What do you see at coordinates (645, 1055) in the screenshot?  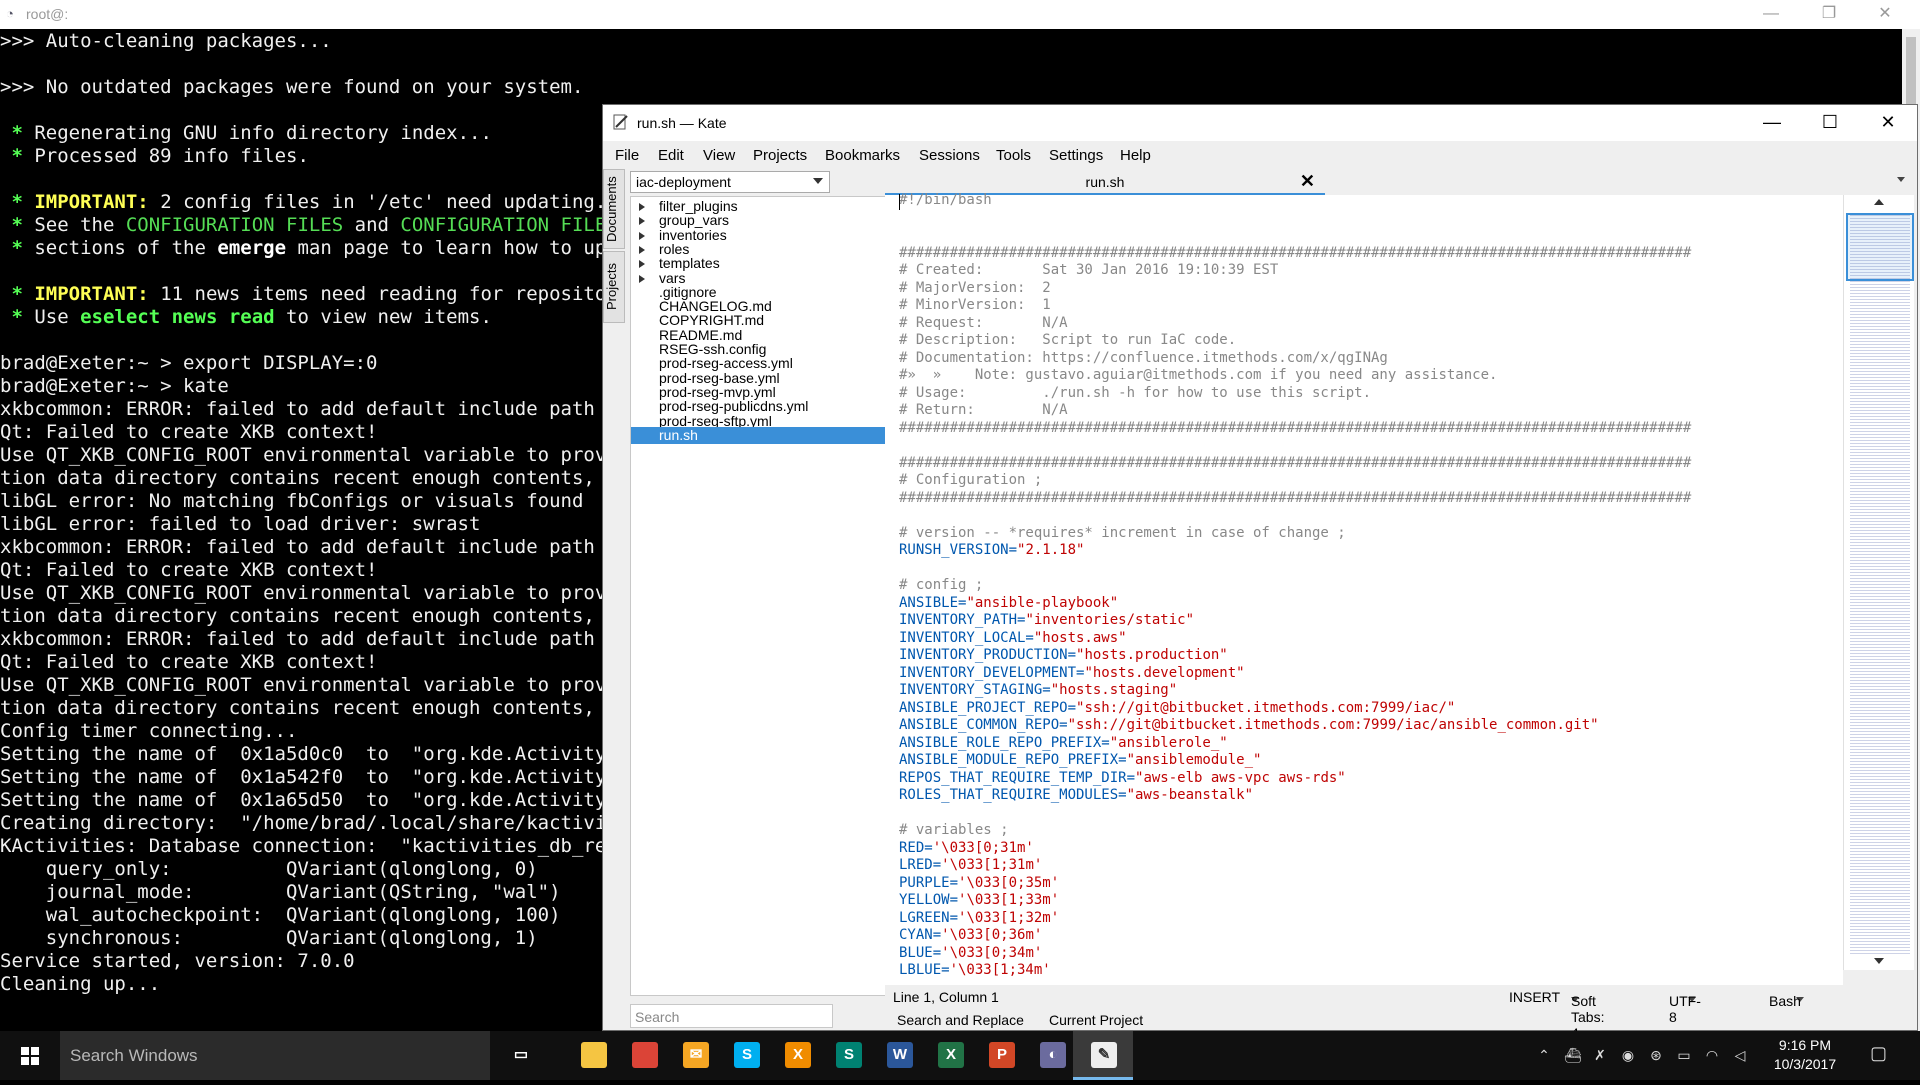 I see `chrome-icon` at bounding box center [645, 1055].